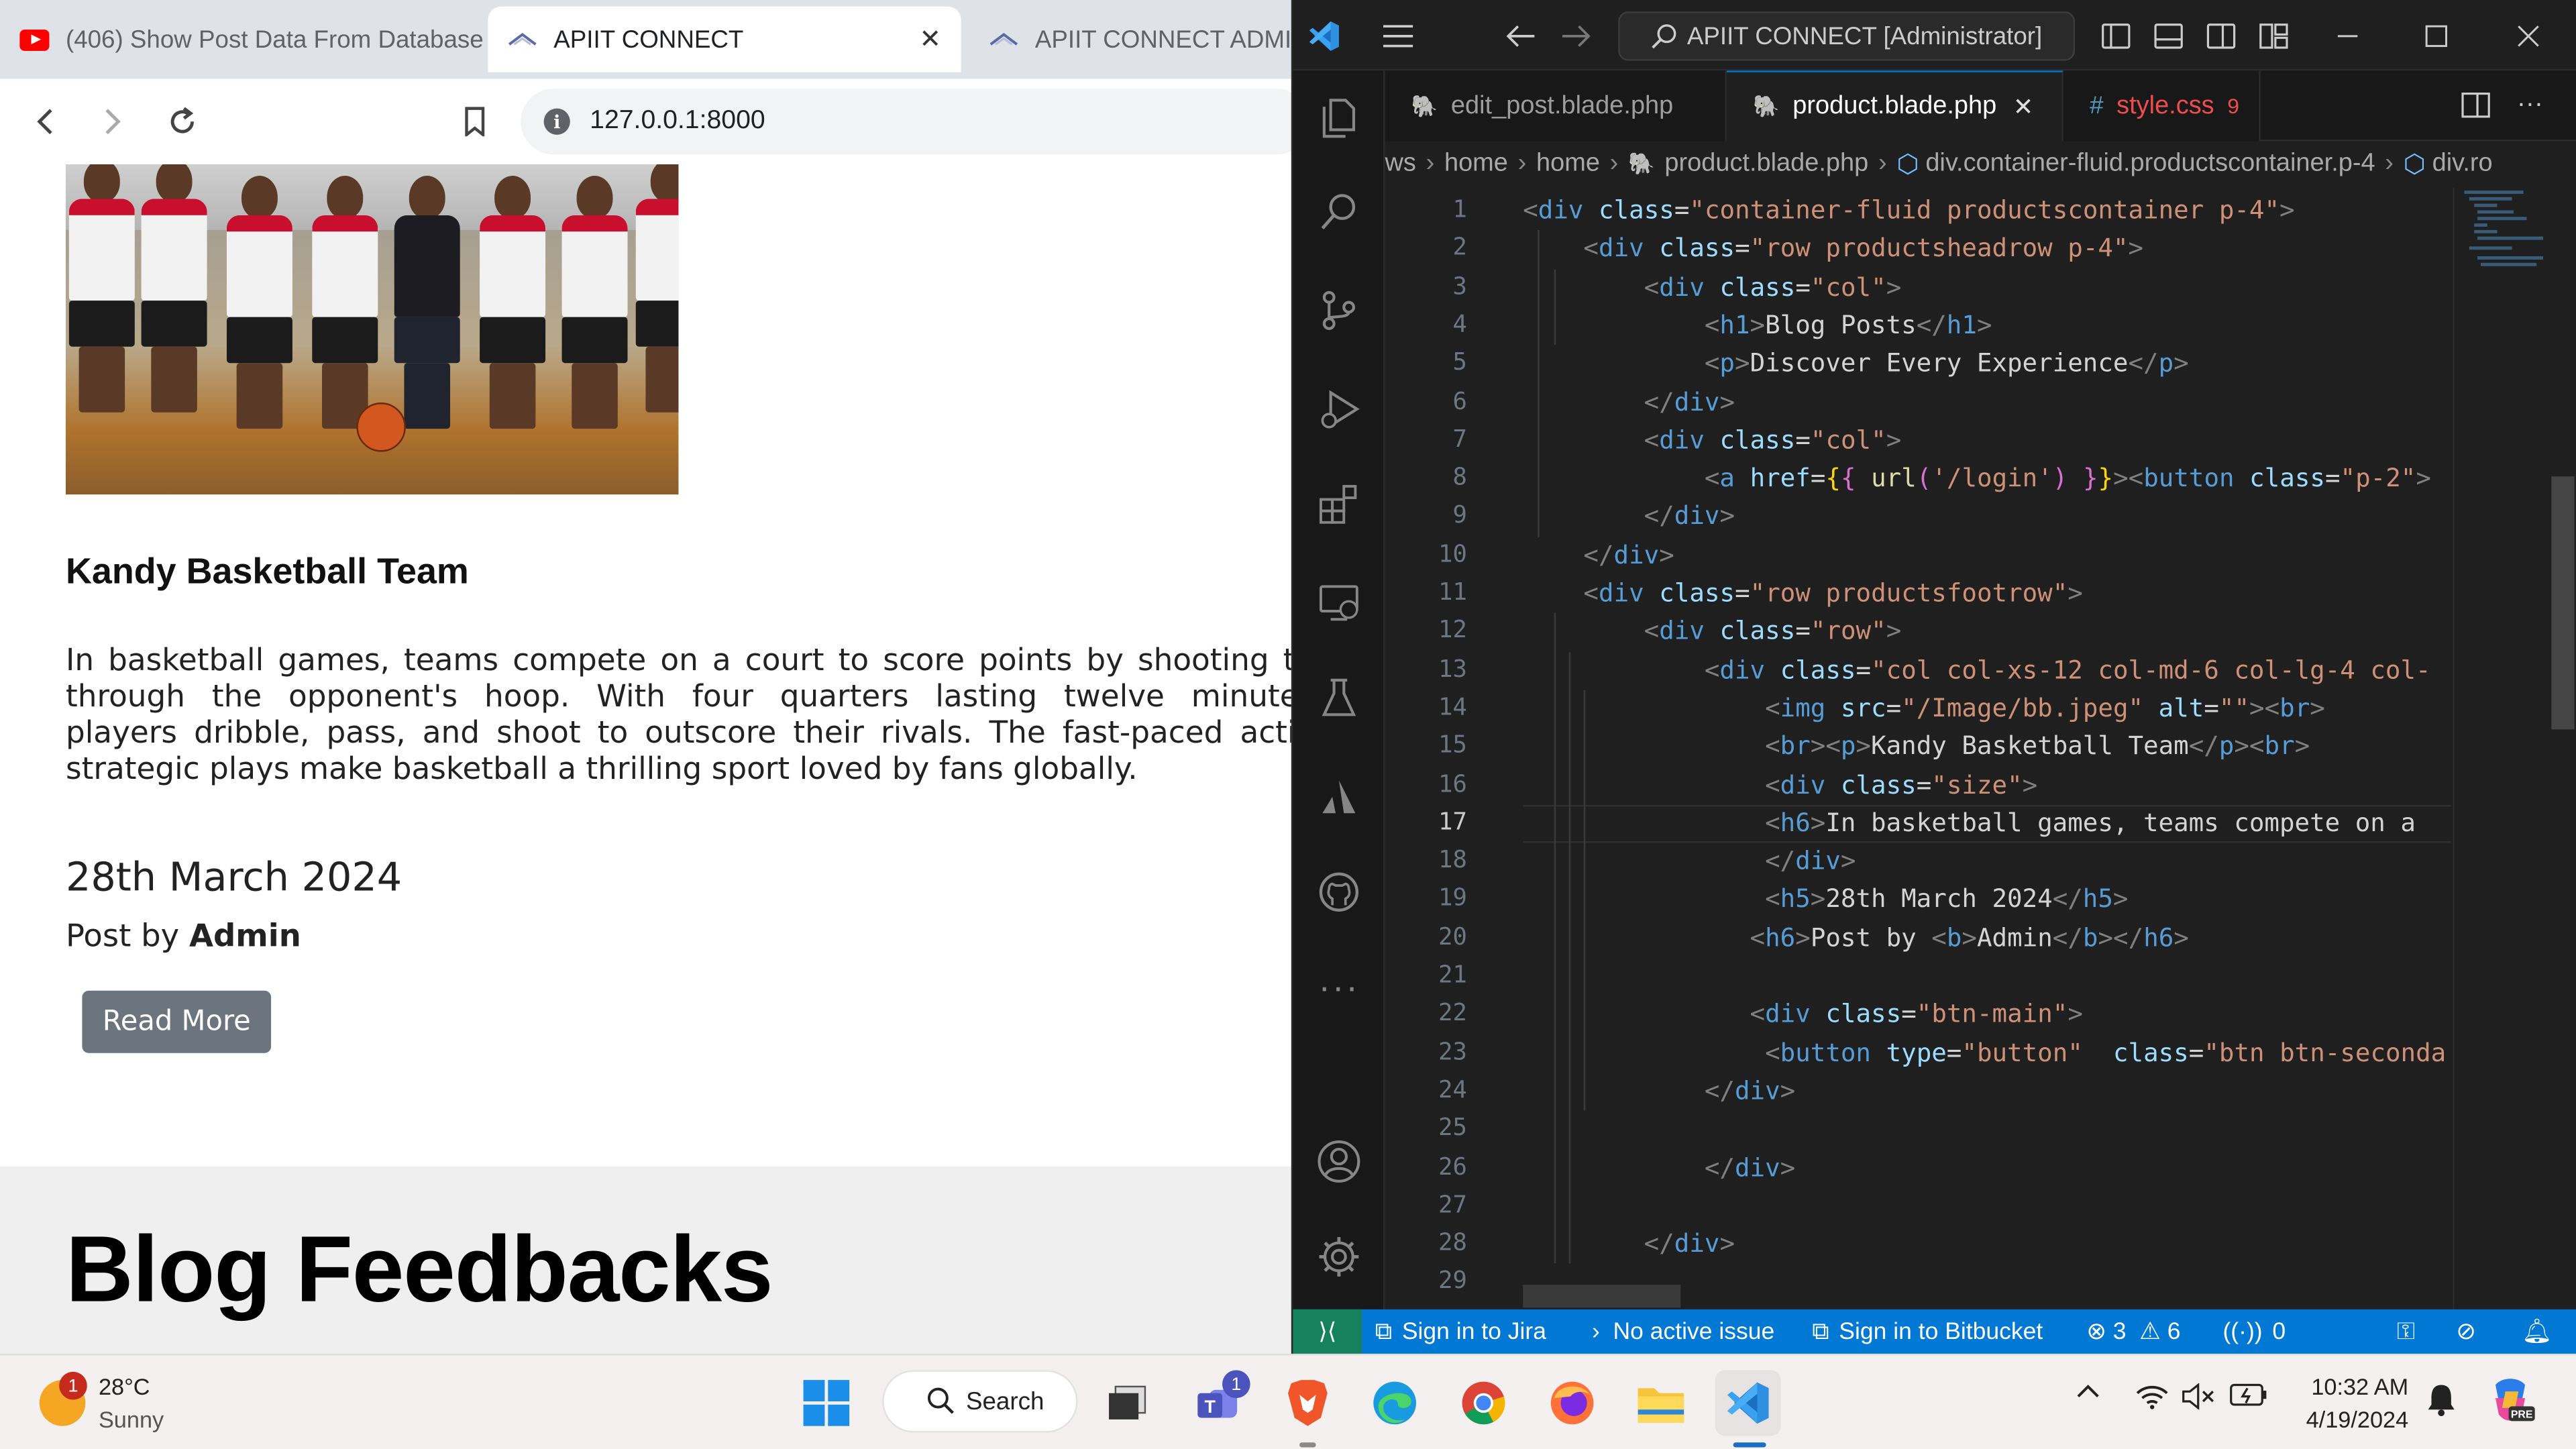 The height and width of the screenshot is (1449, 2576). Describe the element at coordinates (1773, 440) in the screenshot. I see `code-line: <div class="col">` at that location.